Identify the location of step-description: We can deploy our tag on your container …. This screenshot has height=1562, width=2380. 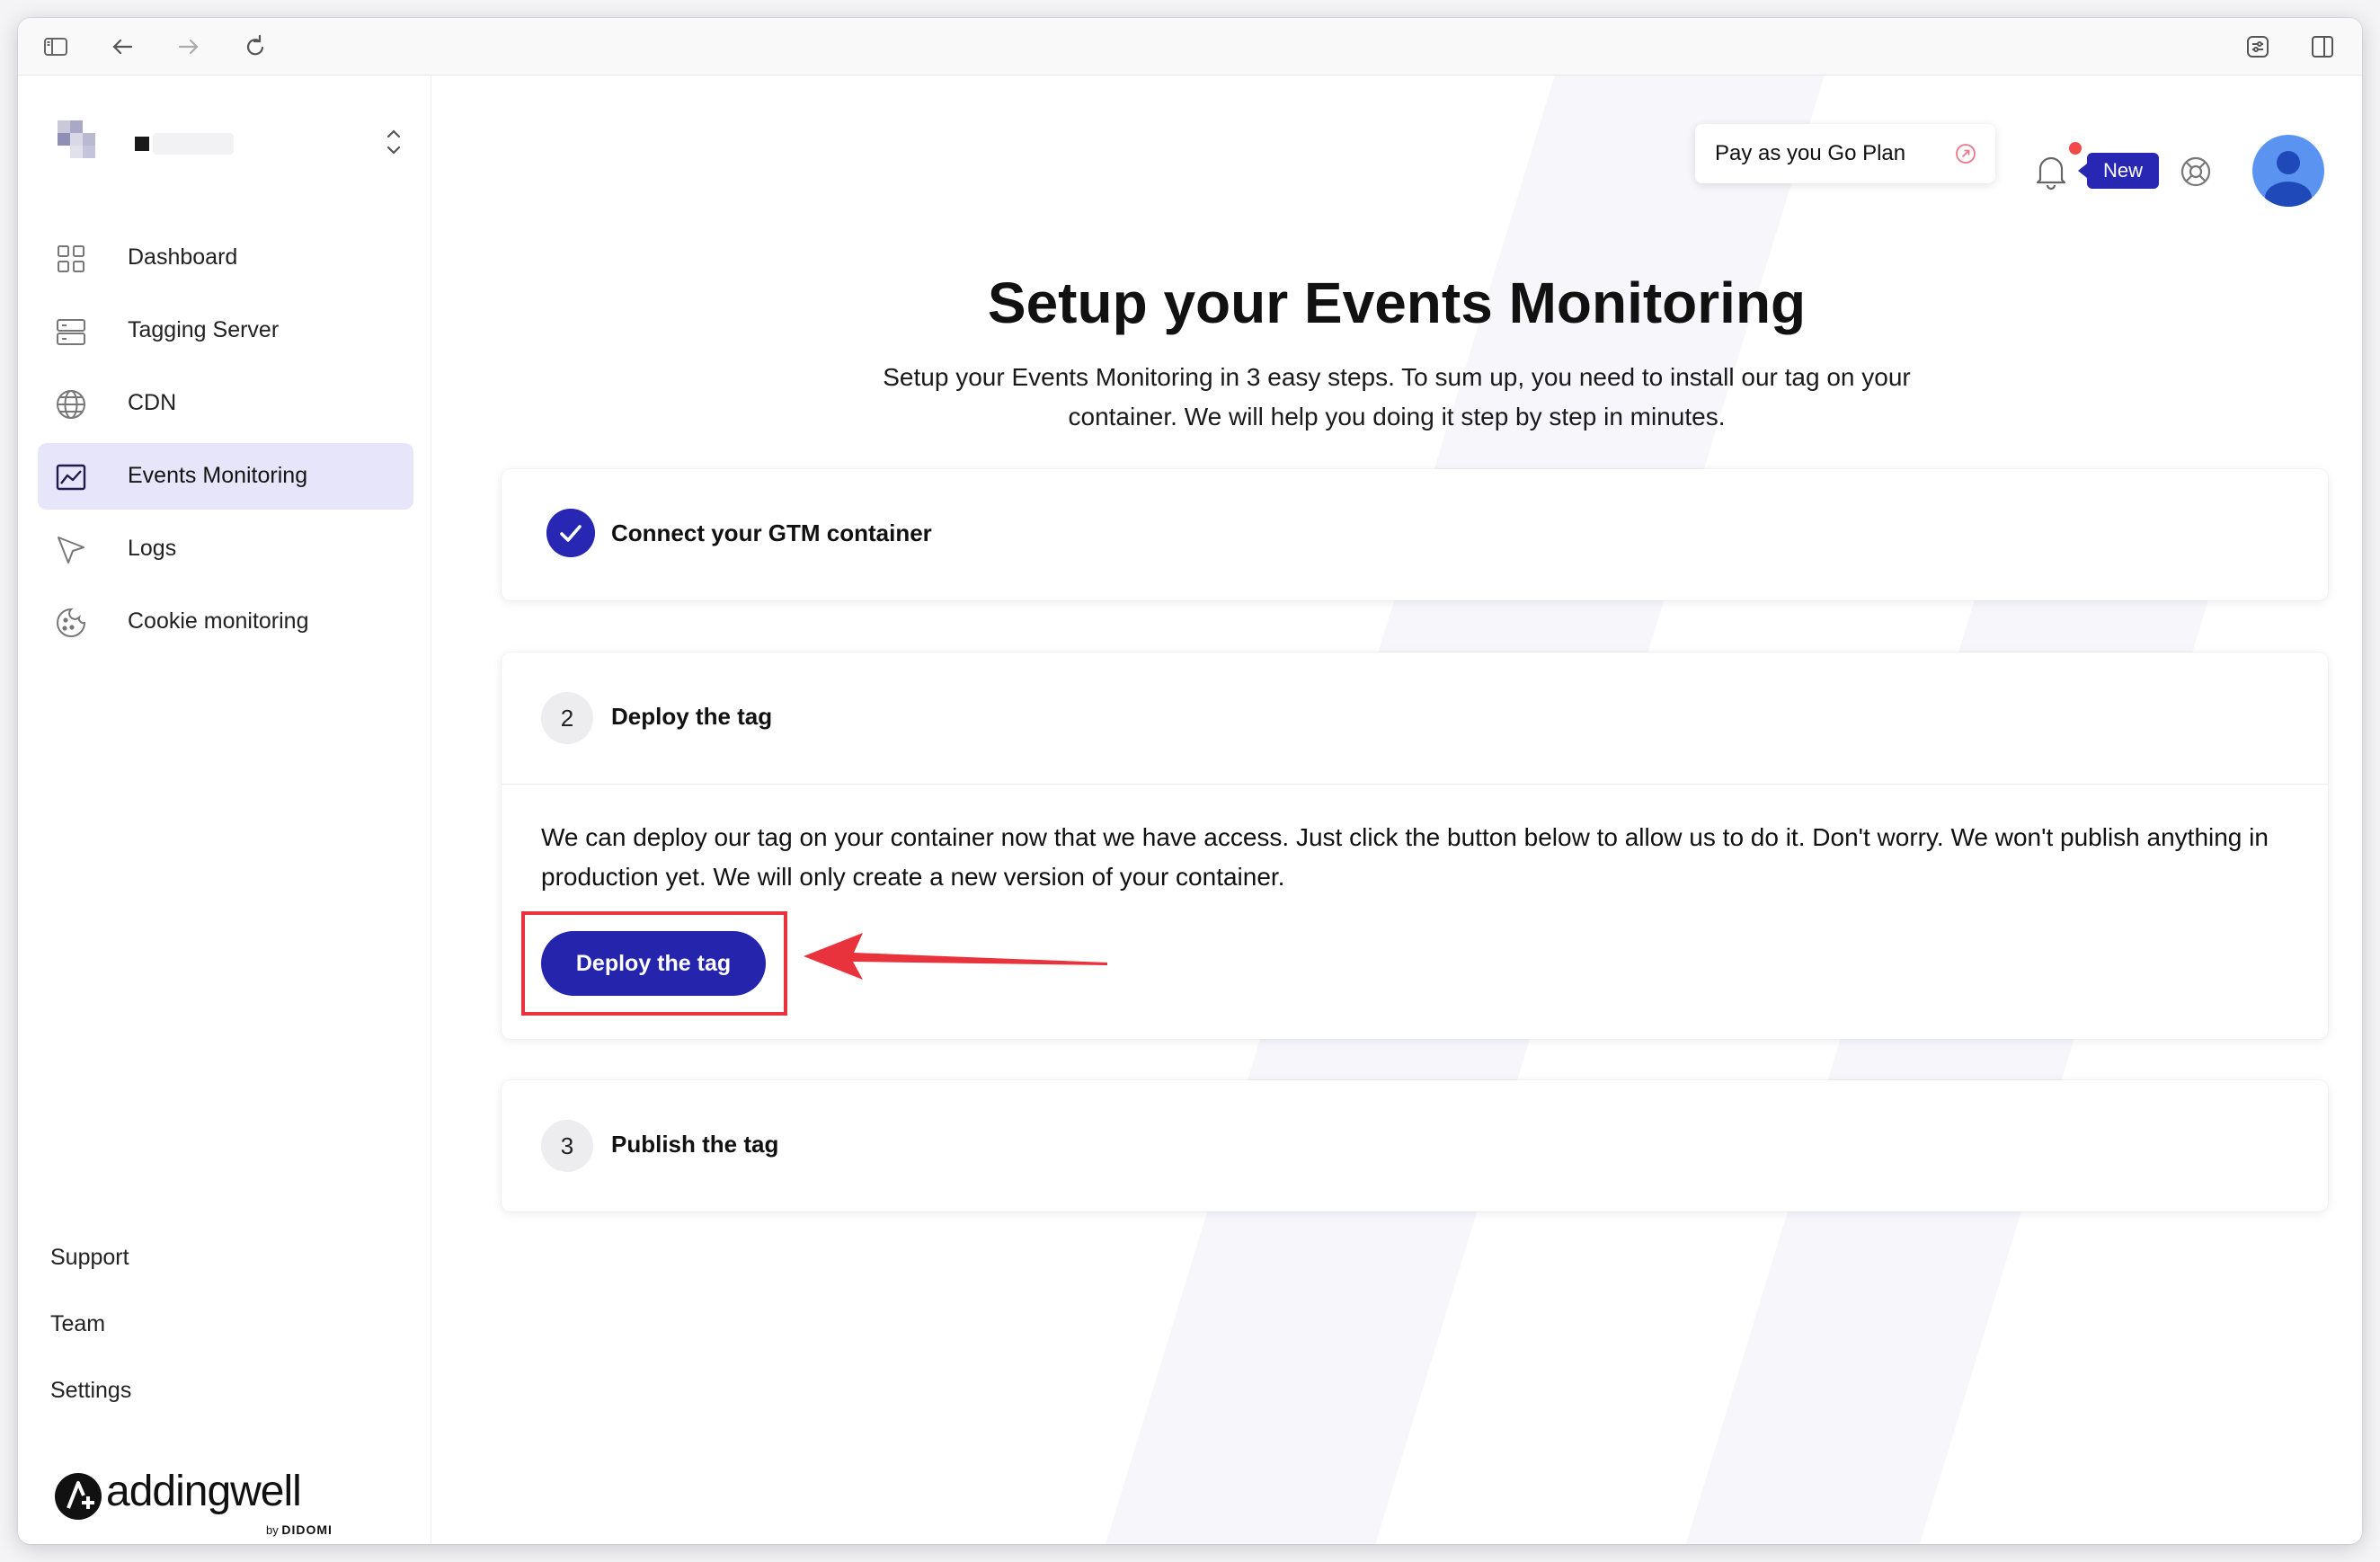
(1405, 857).